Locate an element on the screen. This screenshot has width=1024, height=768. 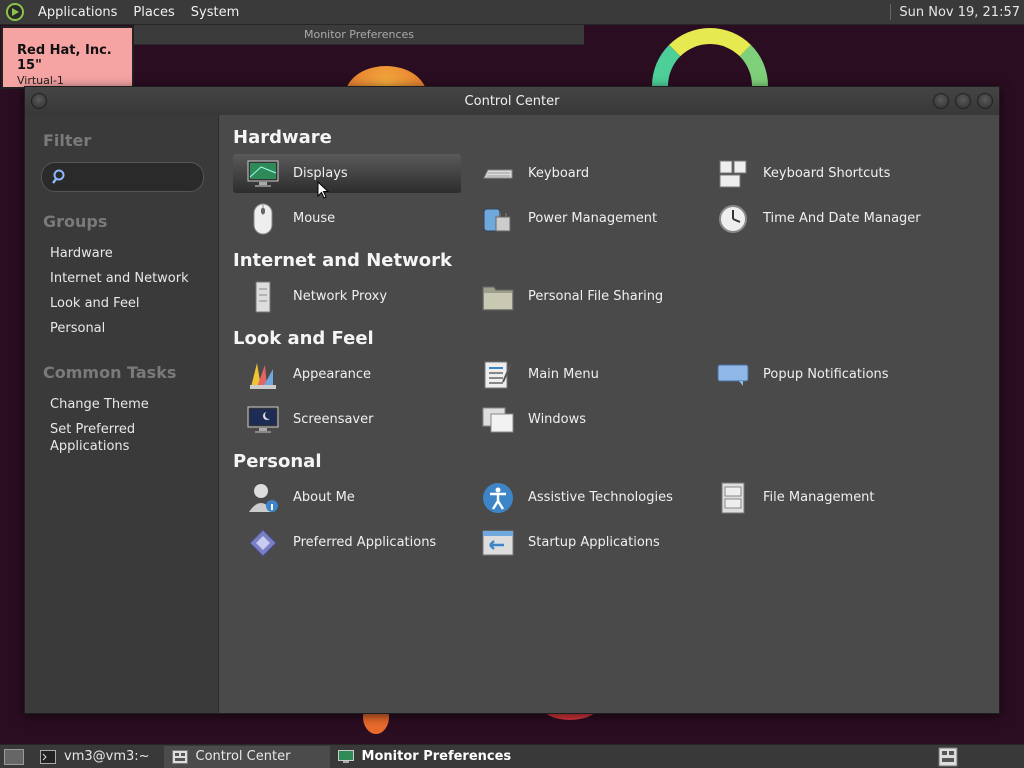
applet-popup-notifications: Popup Notifications is located at coordinates (820, 374).